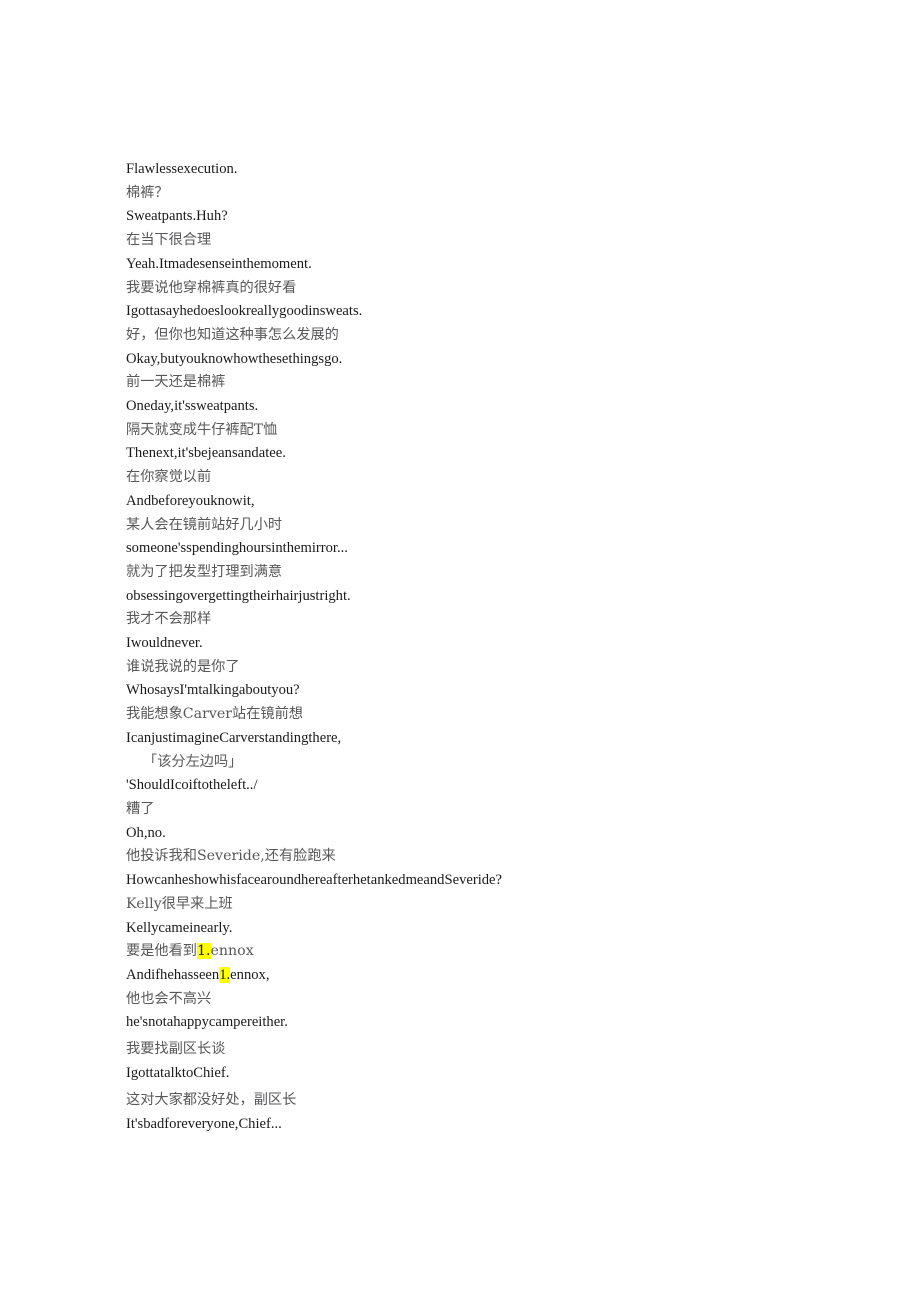 Image resolution: width=920 pixels, height=1301 pixels. Describe the element at coordinates (506, 573) in the screenshot. I see `transcript-line: 就为了把发型打理到满意` at that location.